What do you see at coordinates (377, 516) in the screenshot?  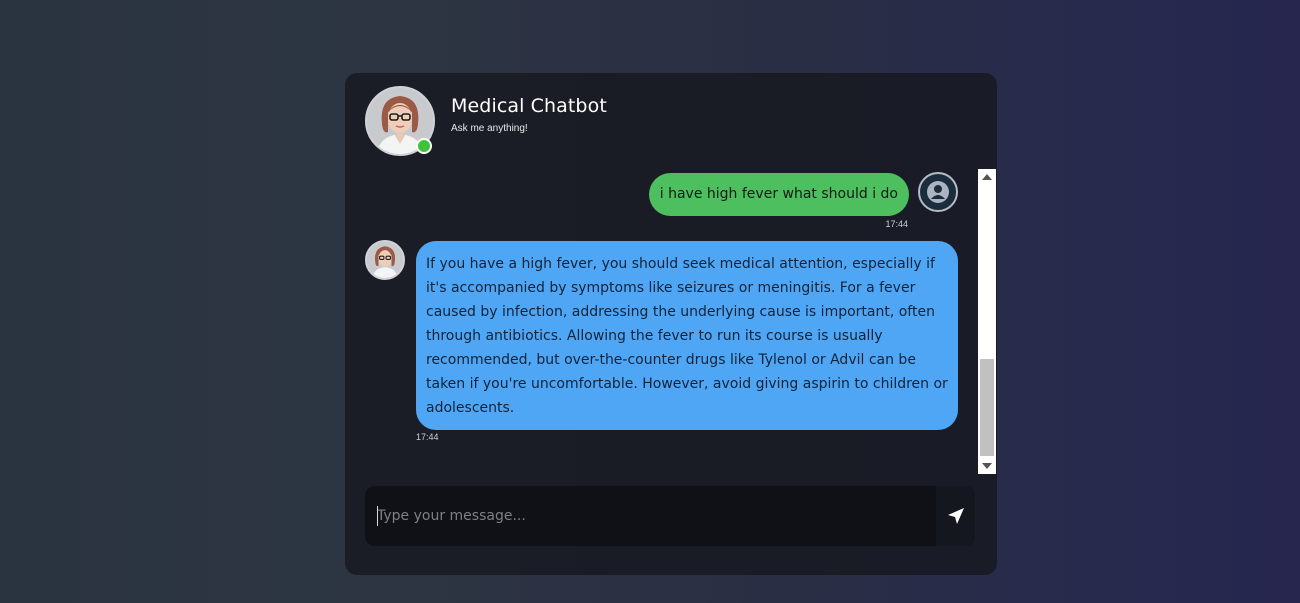 I see `text-caret` at bounding box center [377, 516].